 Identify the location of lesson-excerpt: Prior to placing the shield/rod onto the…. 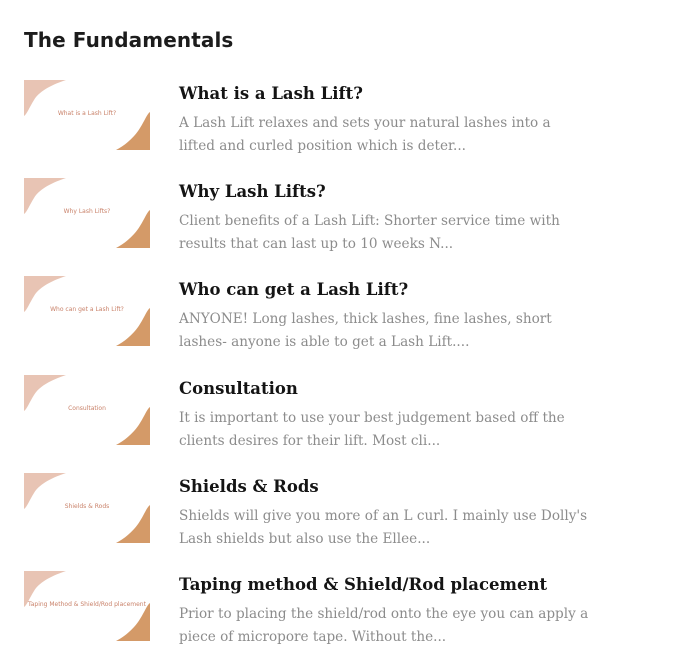
(384, 625).